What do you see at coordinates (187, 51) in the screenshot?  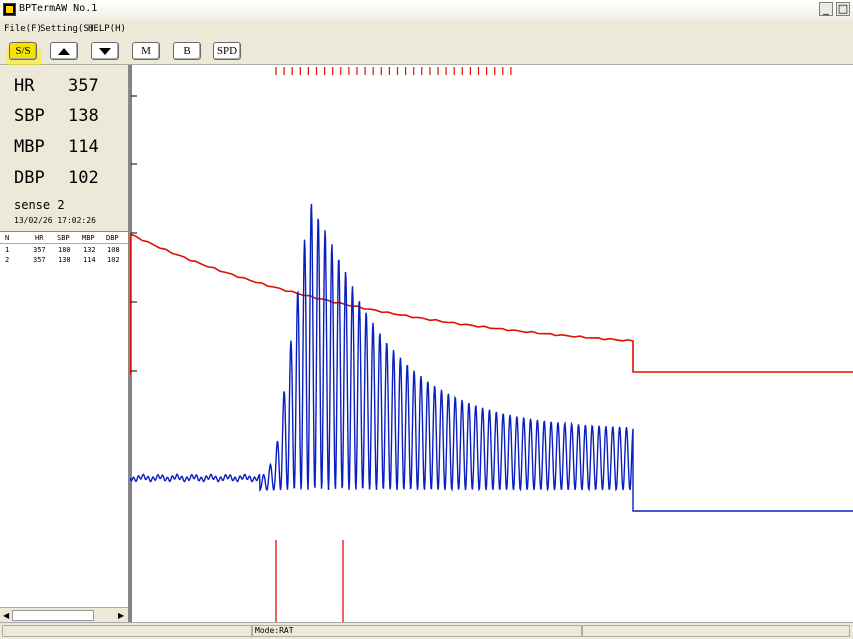 I see `b-button: B` at bounding box center [187, 51].